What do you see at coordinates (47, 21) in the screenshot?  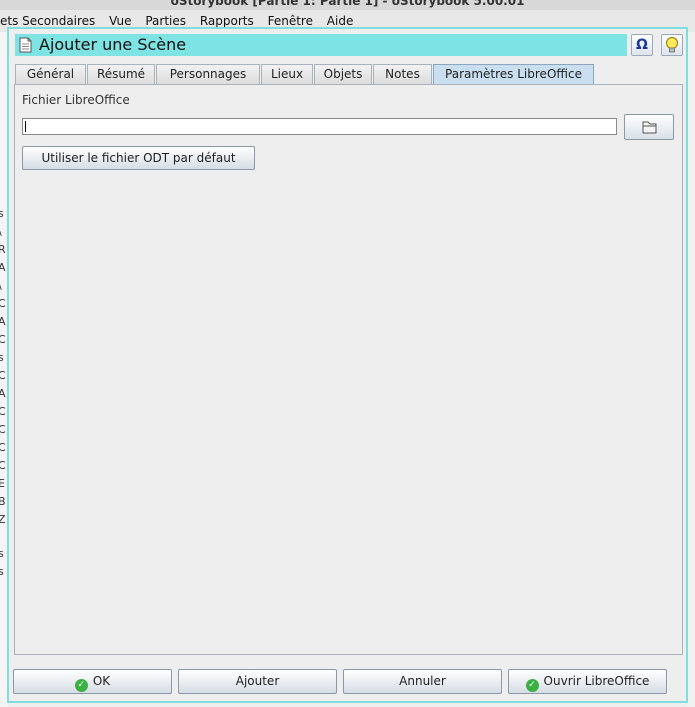 I see `menu-item-objets-secondaires: ets Secondaires` at bounding box center [47, 21].